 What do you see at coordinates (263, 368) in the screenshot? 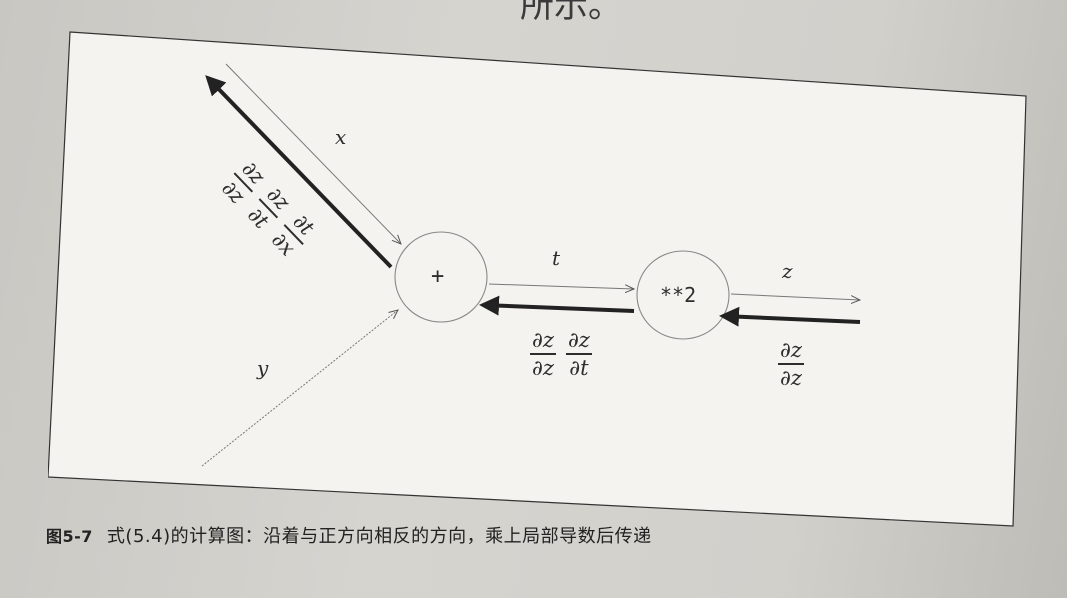
I see `edge-label-y: y` at bounding box center [263, 368].